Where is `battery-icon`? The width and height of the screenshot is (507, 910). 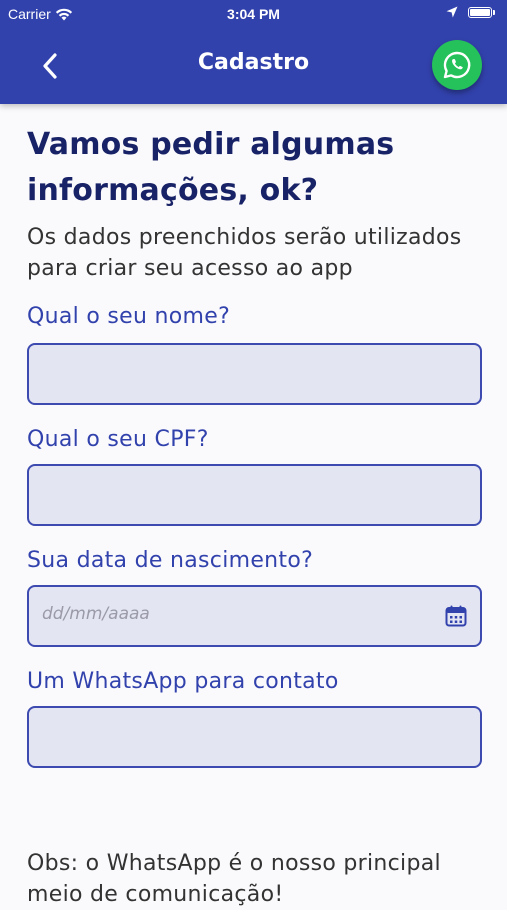
battery-icon is located at coordinates (480, 12).